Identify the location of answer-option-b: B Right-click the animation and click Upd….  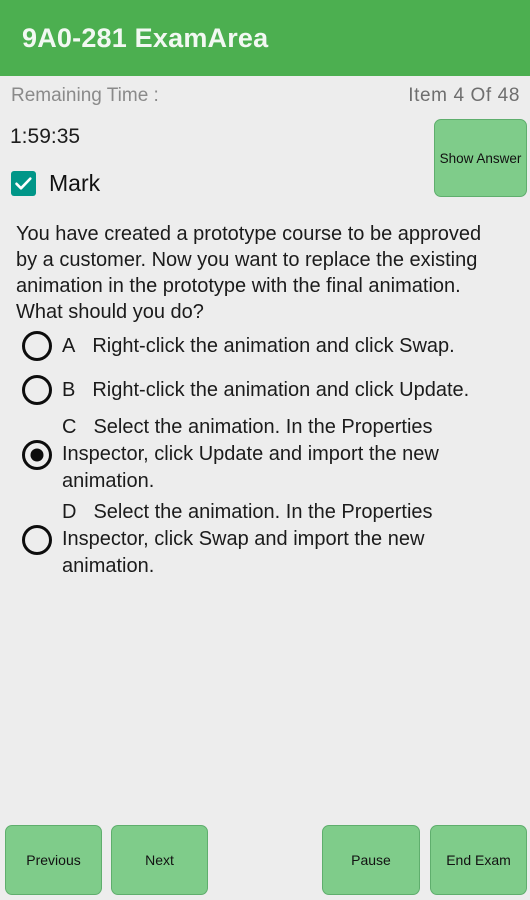
(265, 390).